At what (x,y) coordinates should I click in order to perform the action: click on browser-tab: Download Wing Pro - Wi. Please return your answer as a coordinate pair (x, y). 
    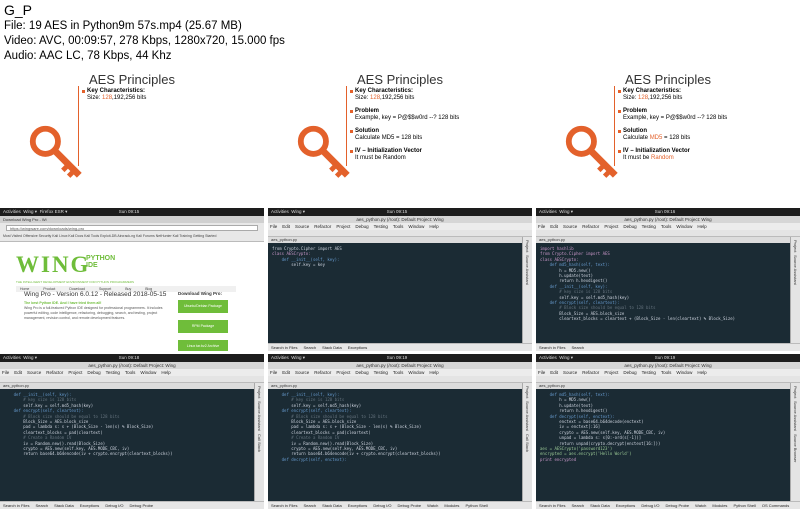
    Looking at the image, I should click on (132, 219).